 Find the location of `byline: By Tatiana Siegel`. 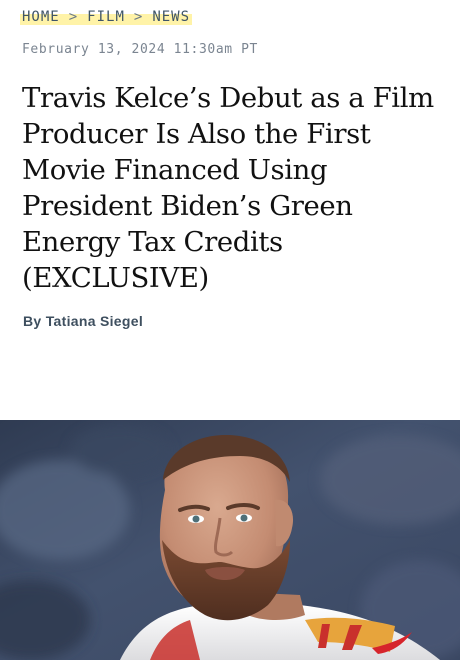

byline: By Tatiana Siegel is located at coordinates (83, 321).